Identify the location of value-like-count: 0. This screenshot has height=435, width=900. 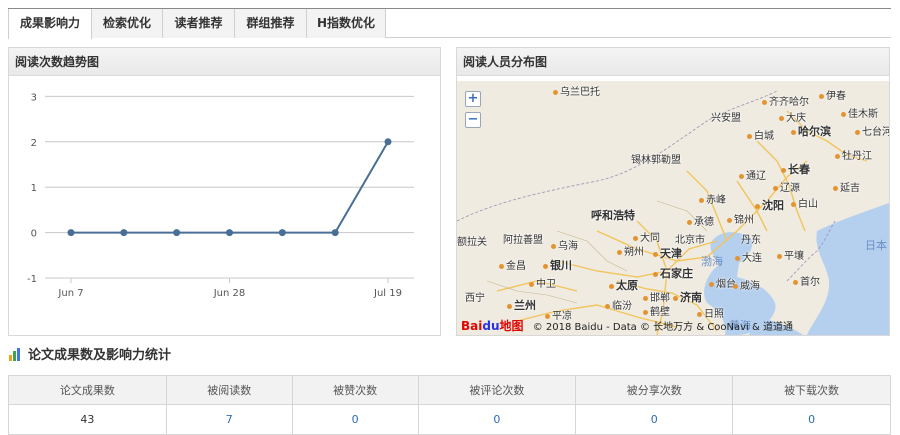
(355, 419).